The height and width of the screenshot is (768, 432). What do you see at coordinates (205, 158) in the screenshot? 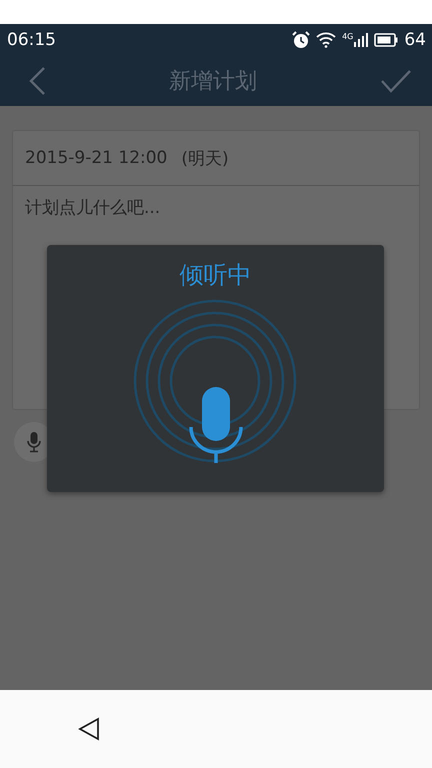
I see `relative-day: (明天)` at bounding box center [205, 158].